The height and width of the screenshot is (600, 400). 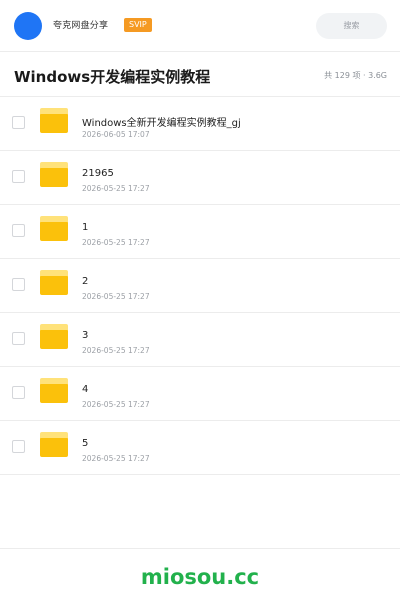 I want to click on svip-badge: SVIP, so click(x=138, y=25).